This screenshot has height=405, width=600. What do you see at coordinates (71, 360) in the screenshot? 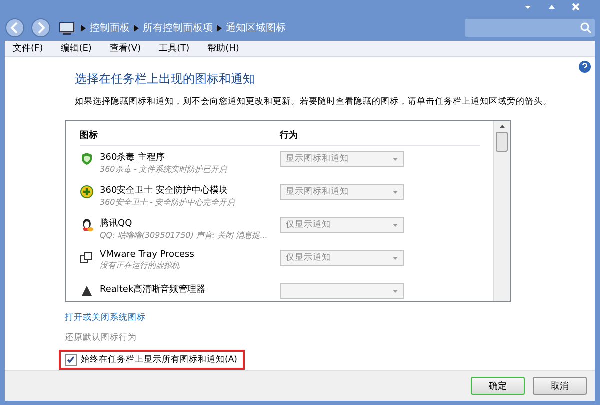
I see `always-show-checkbox` at bounding box center [71, 360].